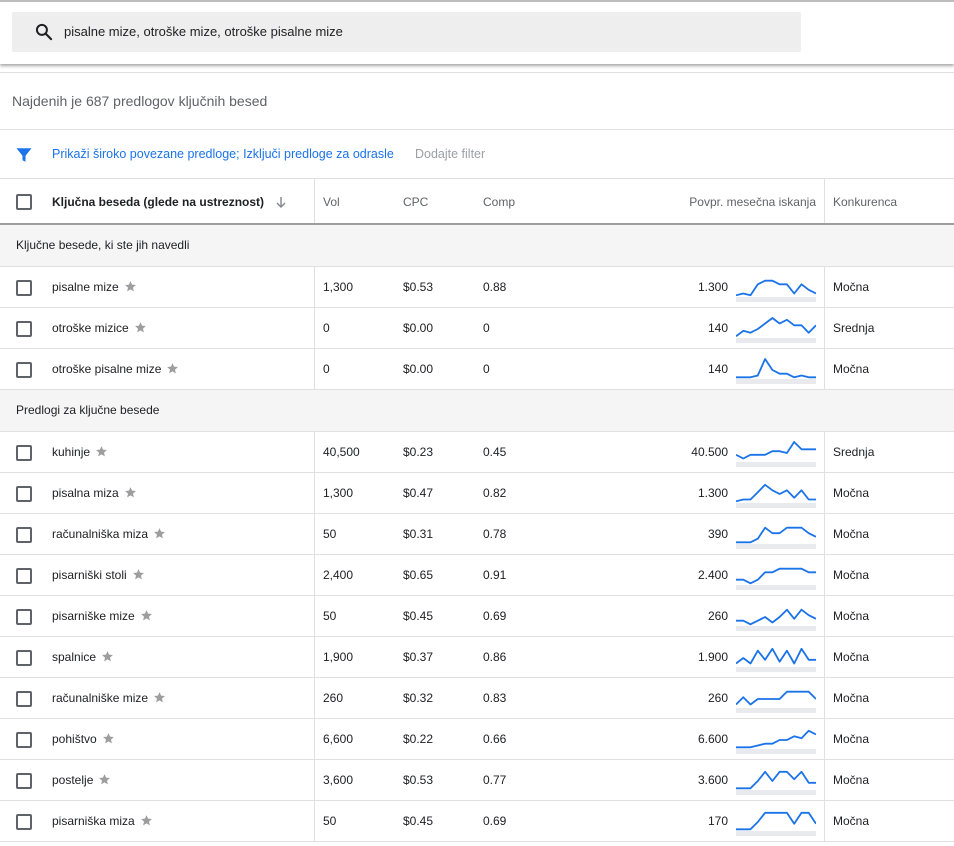 Image resolution: width=954 pixels, height=846 pixels. I want to click on header-competition: Konkurenca, so click(865, 202).